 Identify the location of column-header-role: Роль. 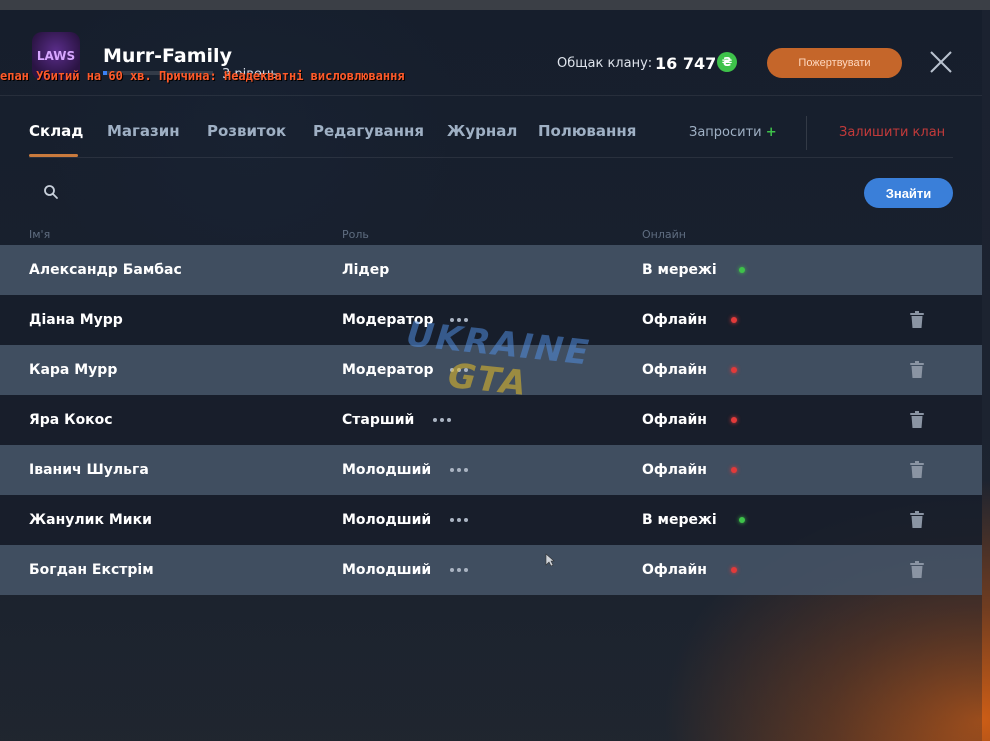
(355, 234).